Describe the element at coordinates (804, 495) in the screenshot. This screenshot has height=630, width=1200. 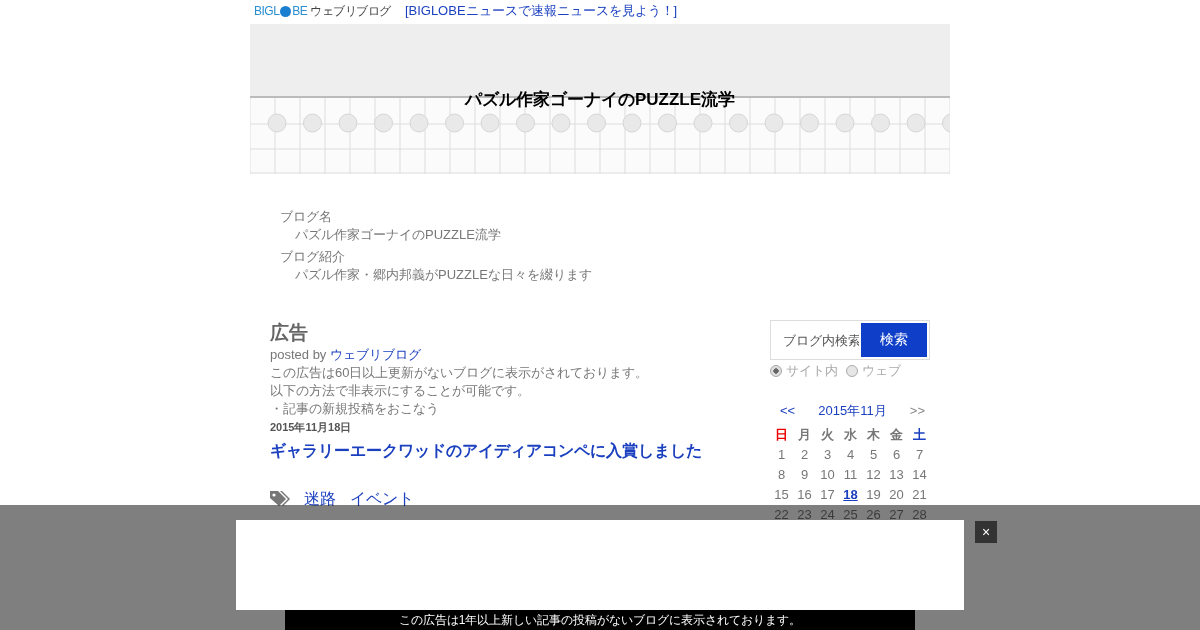
I see `day-number: 16` at that location.